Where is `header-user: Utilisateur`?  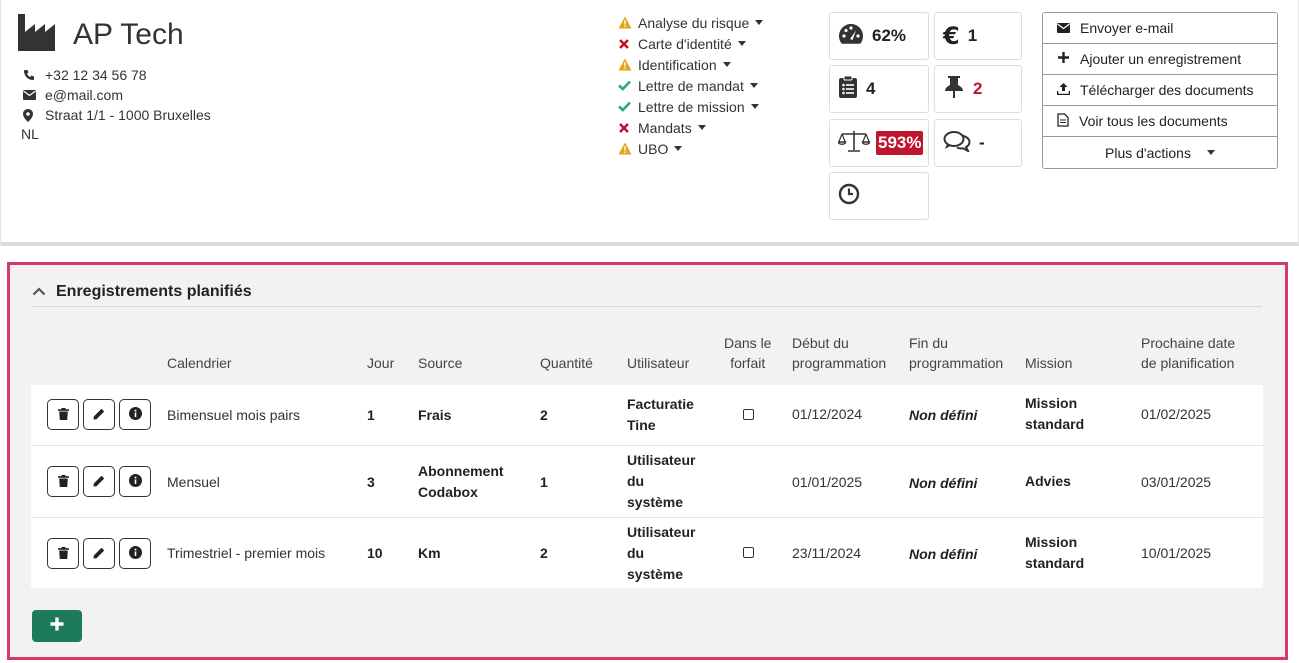
header-user: Utilisateur is located at coordinates (658, 363).